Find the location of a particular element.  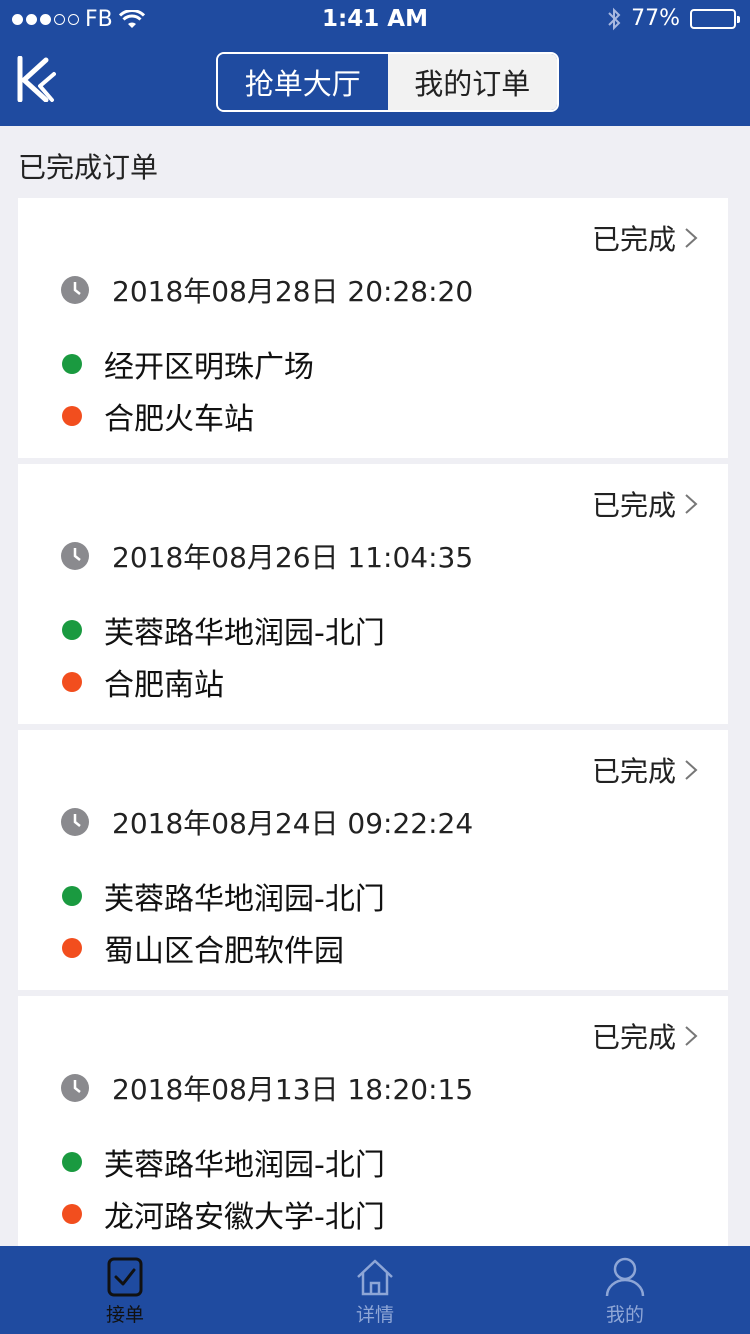

order-time-row: 2018年08月13日 18:20:15 is located at coordinates (266, 1088).